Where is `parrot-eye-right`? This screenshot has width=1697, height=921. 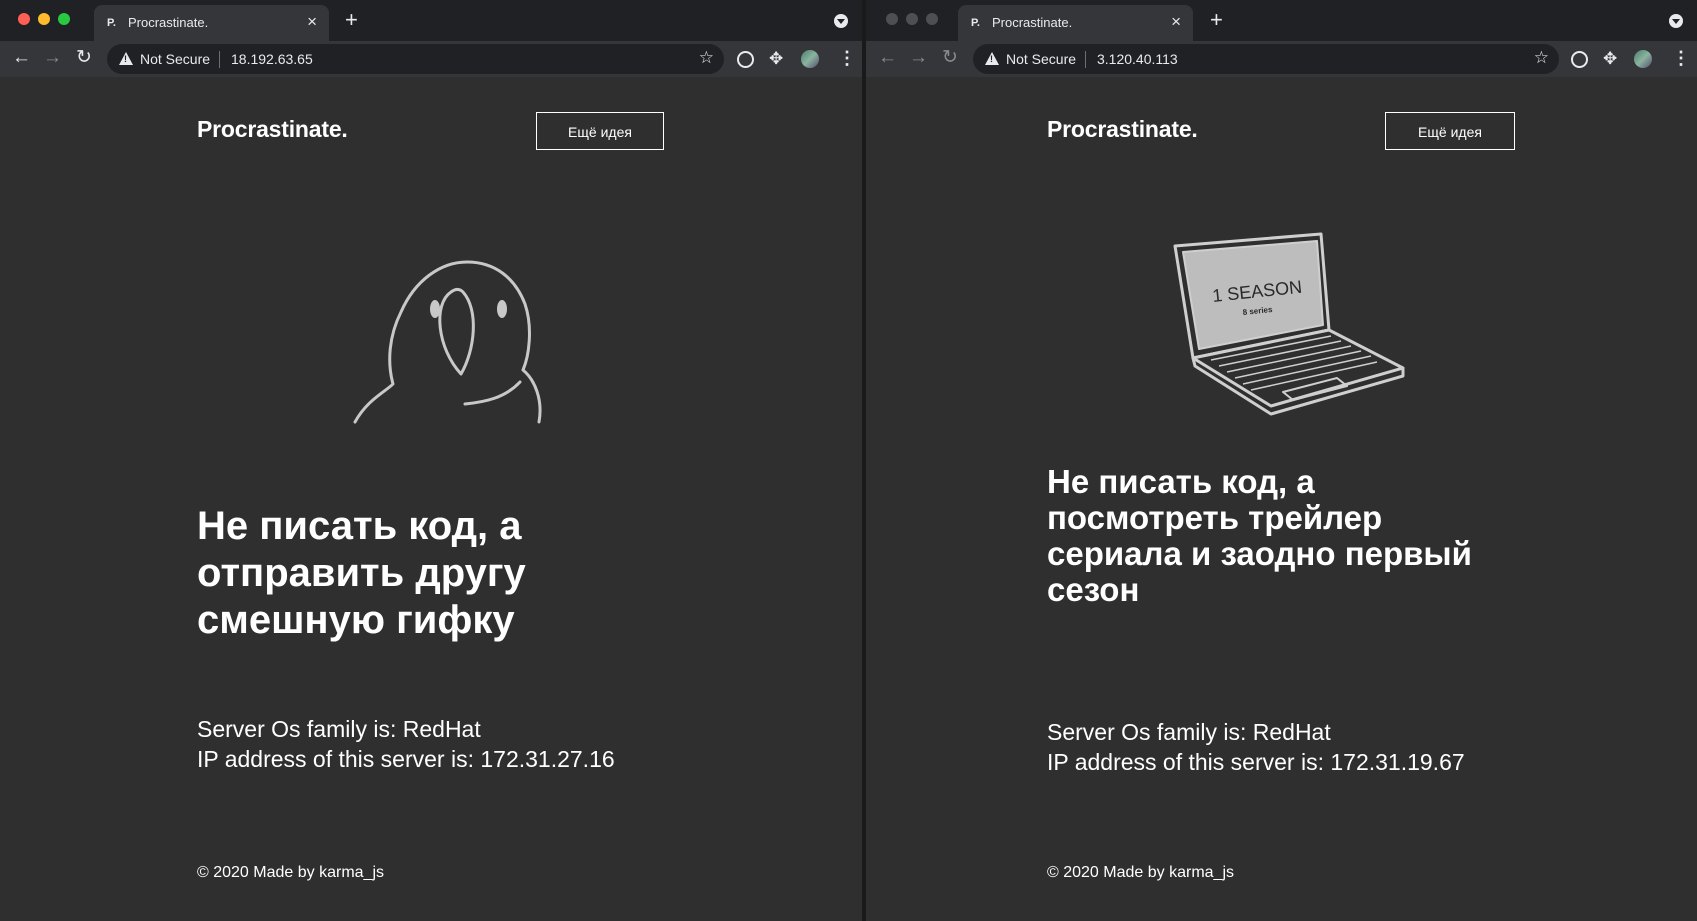 parrot-eye-right is located at coordinates (502, 309).